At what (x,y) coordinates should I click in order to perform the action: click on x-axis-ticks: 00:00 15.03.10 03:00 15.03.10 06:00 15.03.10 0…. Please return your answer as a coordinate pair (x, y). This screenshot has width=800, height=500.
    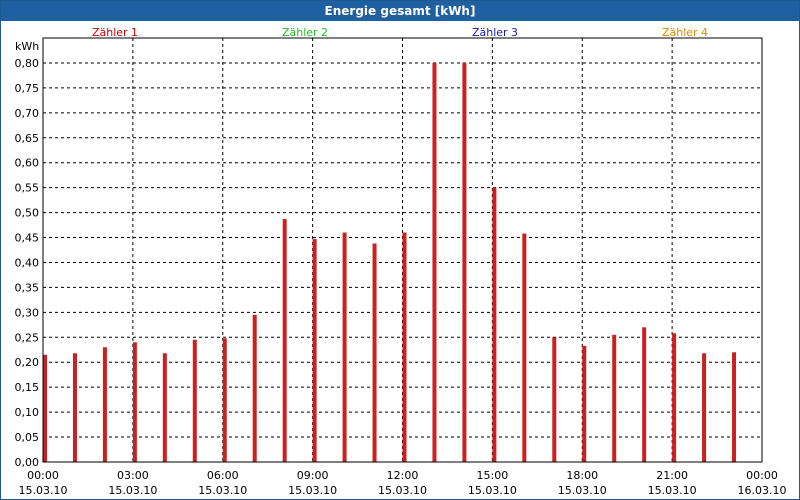
    Looking at the image, I should click on (403, 483).